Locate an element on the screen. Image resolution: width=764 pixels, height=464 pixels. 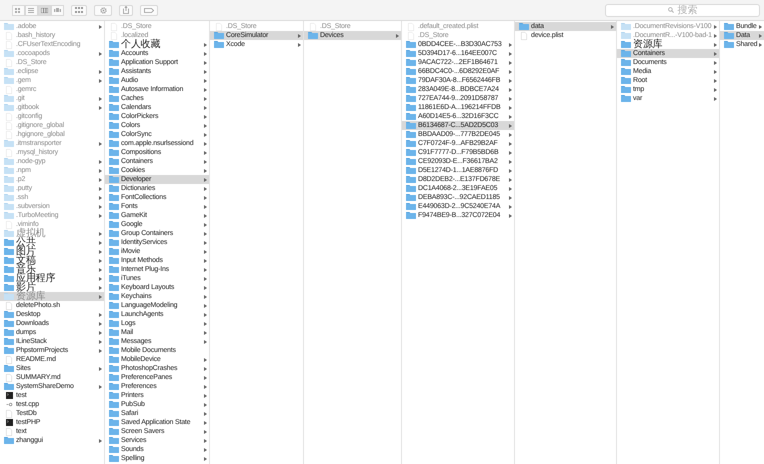
share-button is located at coordinates (126, 10).